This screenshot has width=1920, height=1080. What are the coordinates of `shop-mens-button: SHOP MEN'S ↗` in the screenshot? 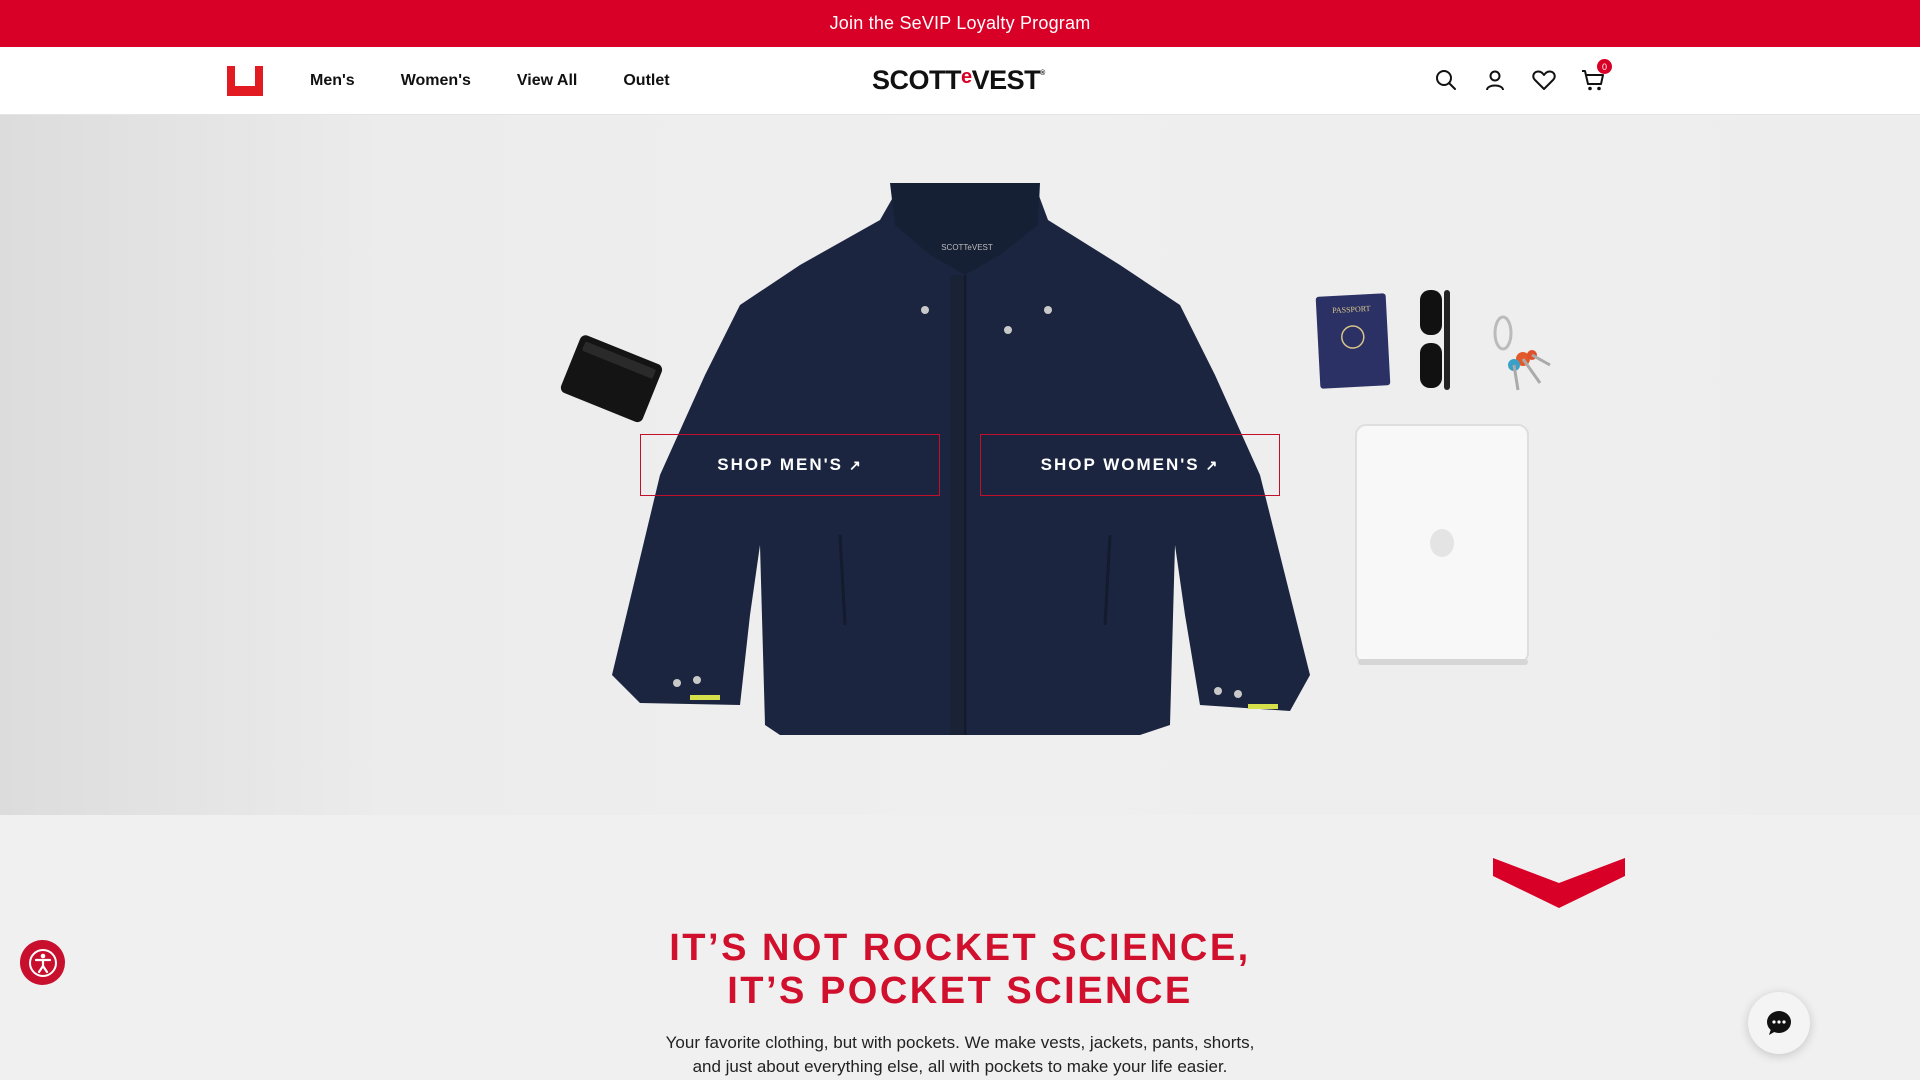 It's located at (790, 465).